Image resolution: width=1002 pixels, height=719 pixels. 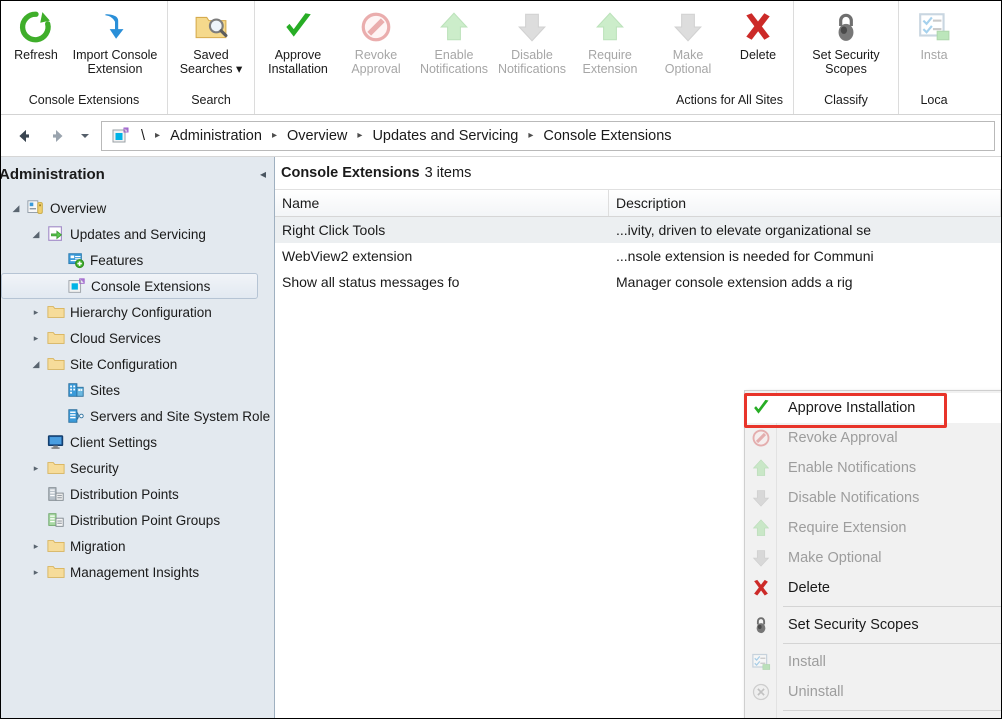 I want to click on menu-item-require-extension: Require Extension, so click(x=873, y=528).